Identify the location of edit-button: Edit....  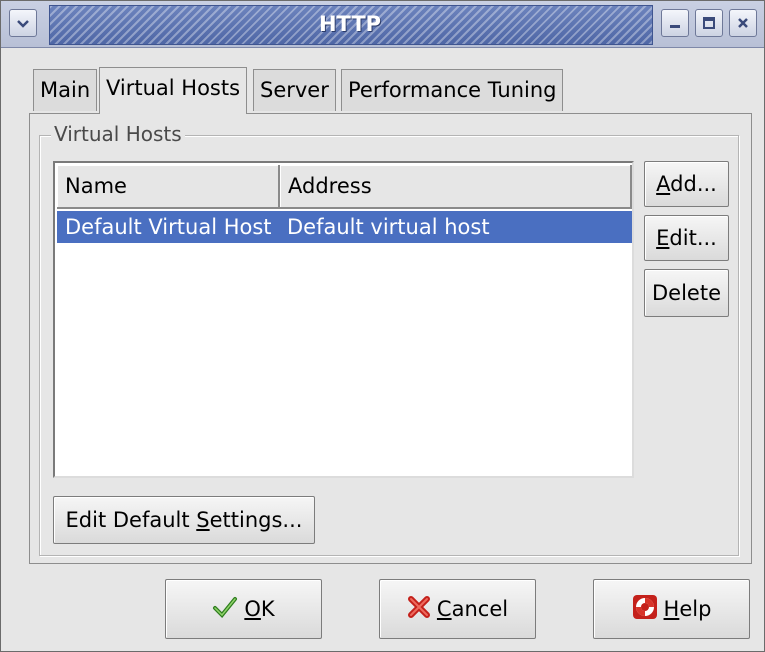
(686, 238).